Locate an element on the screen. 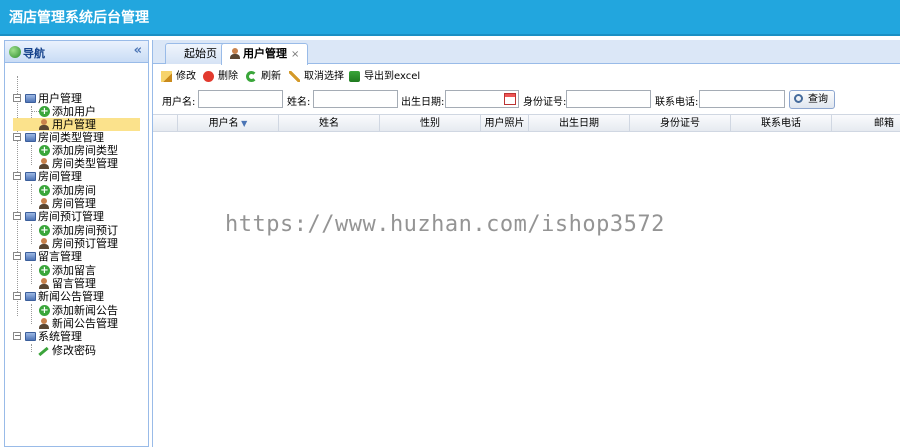  tree-item-reservation-manage: 房间预订管理 is located at coordinates (76, 243).